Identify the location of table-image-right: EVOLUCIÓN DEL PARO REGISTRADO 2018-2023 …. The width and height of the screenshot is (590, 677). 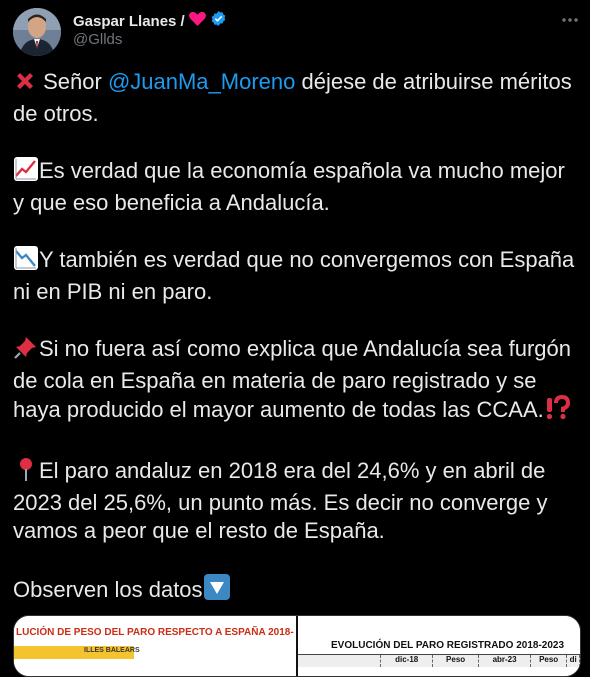
(439, 646).